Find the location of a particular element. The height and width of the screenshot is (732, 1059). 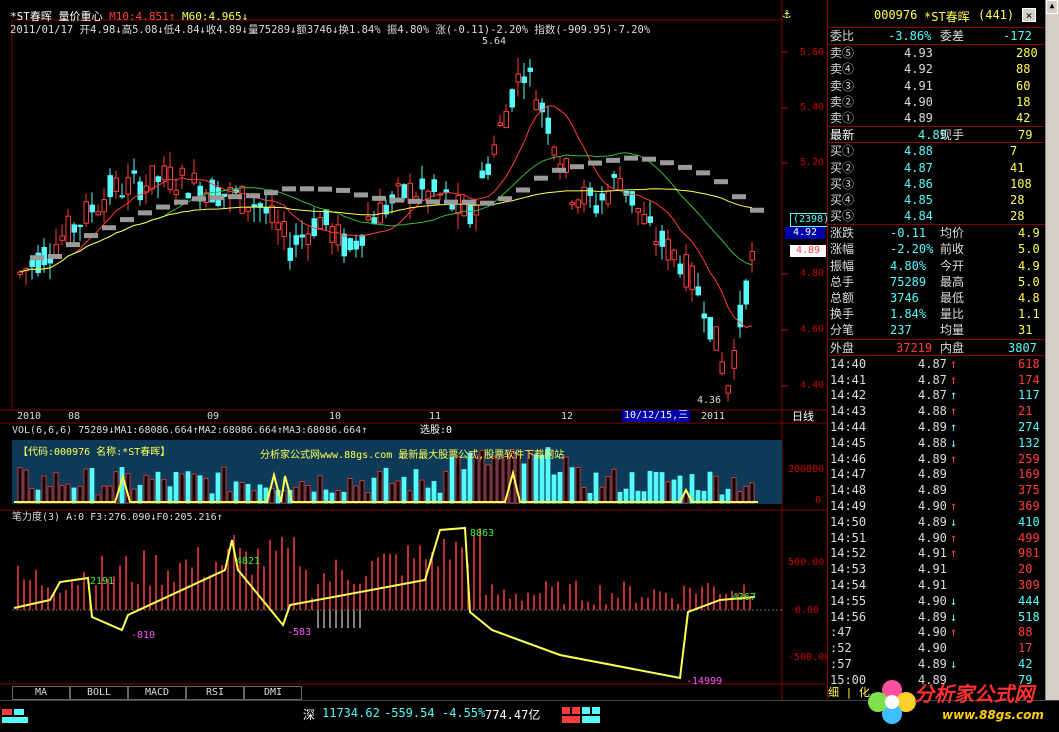

trade-time: 14:42 is located at coordinates (848, 395).